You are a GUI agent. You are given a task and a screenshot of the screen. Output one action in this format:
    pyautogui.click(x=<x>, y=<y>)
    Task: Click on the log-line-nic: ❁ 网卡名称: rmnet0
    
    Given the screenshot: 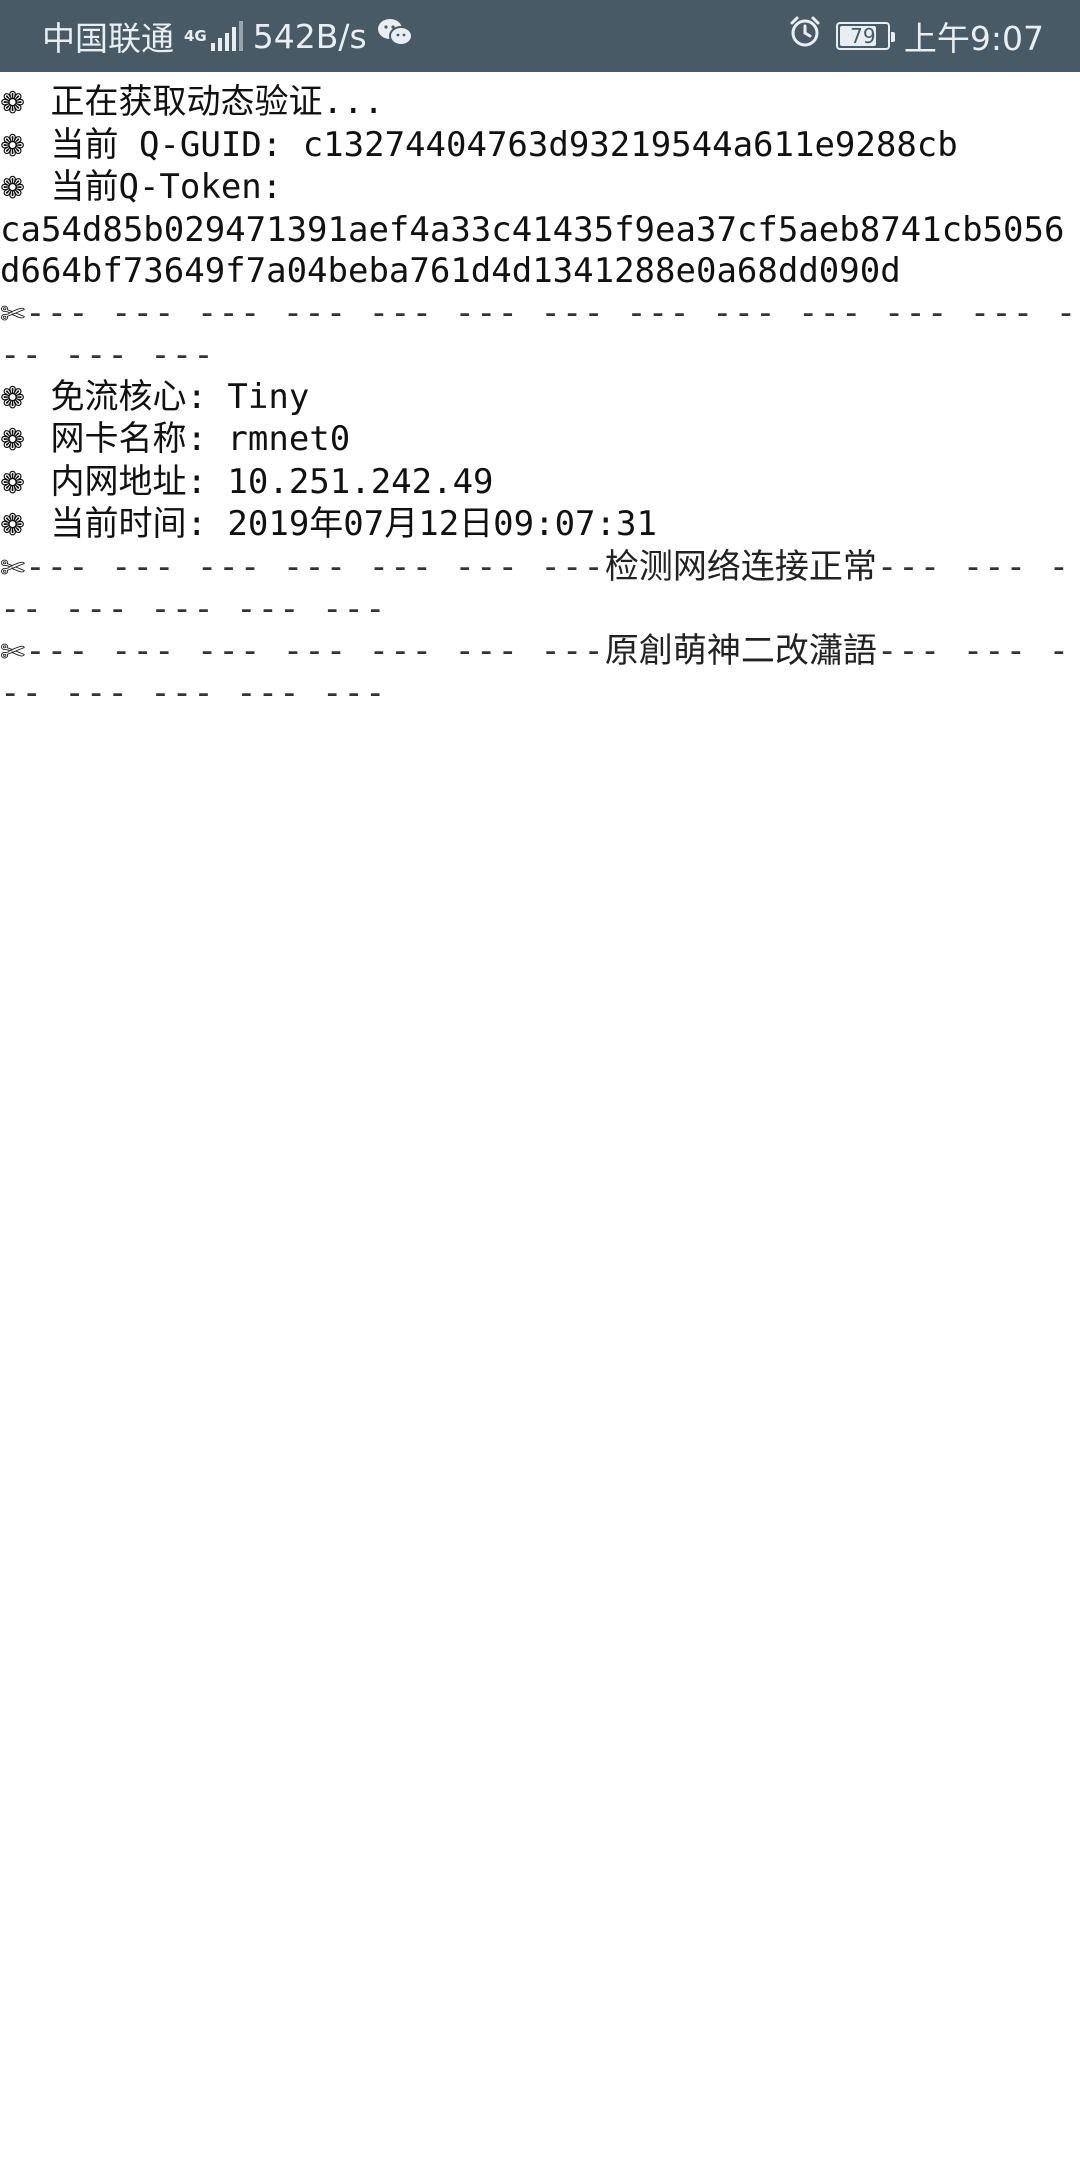 What is the action you would take?
    pyautogui.click(x=540, y=440)
    